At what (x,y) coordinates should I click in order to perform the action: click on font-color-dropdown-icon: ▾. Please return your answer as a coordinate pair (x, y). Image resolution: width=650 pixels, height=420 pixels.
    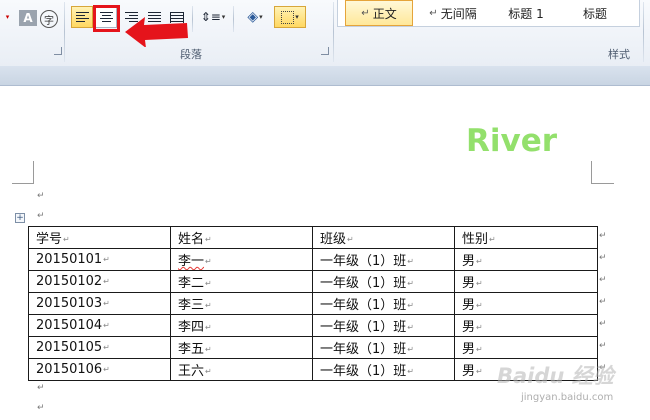
    Looking at the image, I should click on (9, 17).